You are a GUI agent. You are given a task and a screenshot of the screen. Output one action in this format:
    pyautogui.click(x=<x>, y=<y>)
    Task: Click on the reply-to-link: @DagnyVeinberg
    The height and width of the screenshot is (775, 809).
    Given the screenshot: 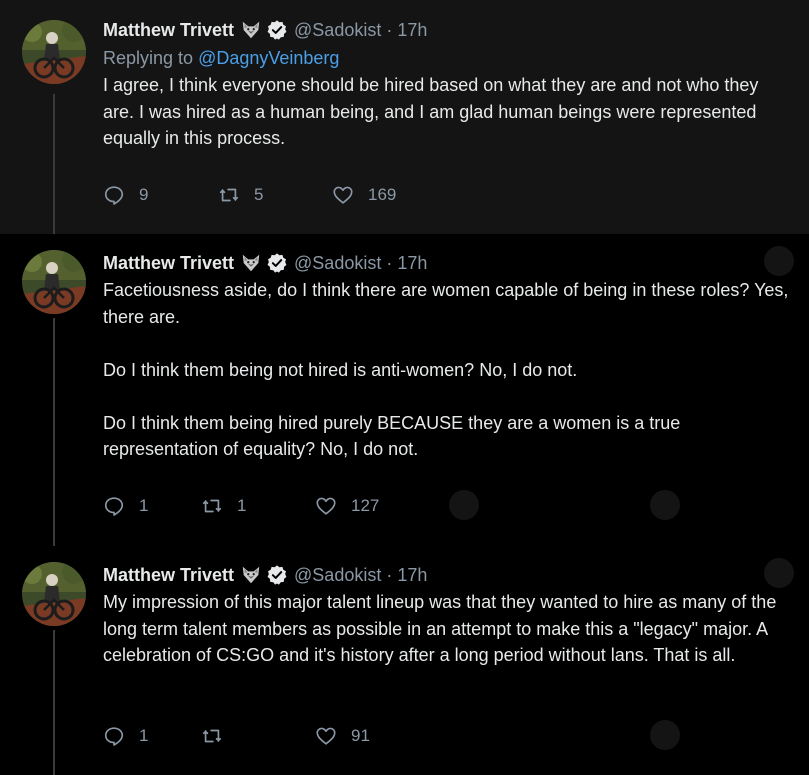 What is the action you would take?
    pyautogui.click(x=268, y=58)
    